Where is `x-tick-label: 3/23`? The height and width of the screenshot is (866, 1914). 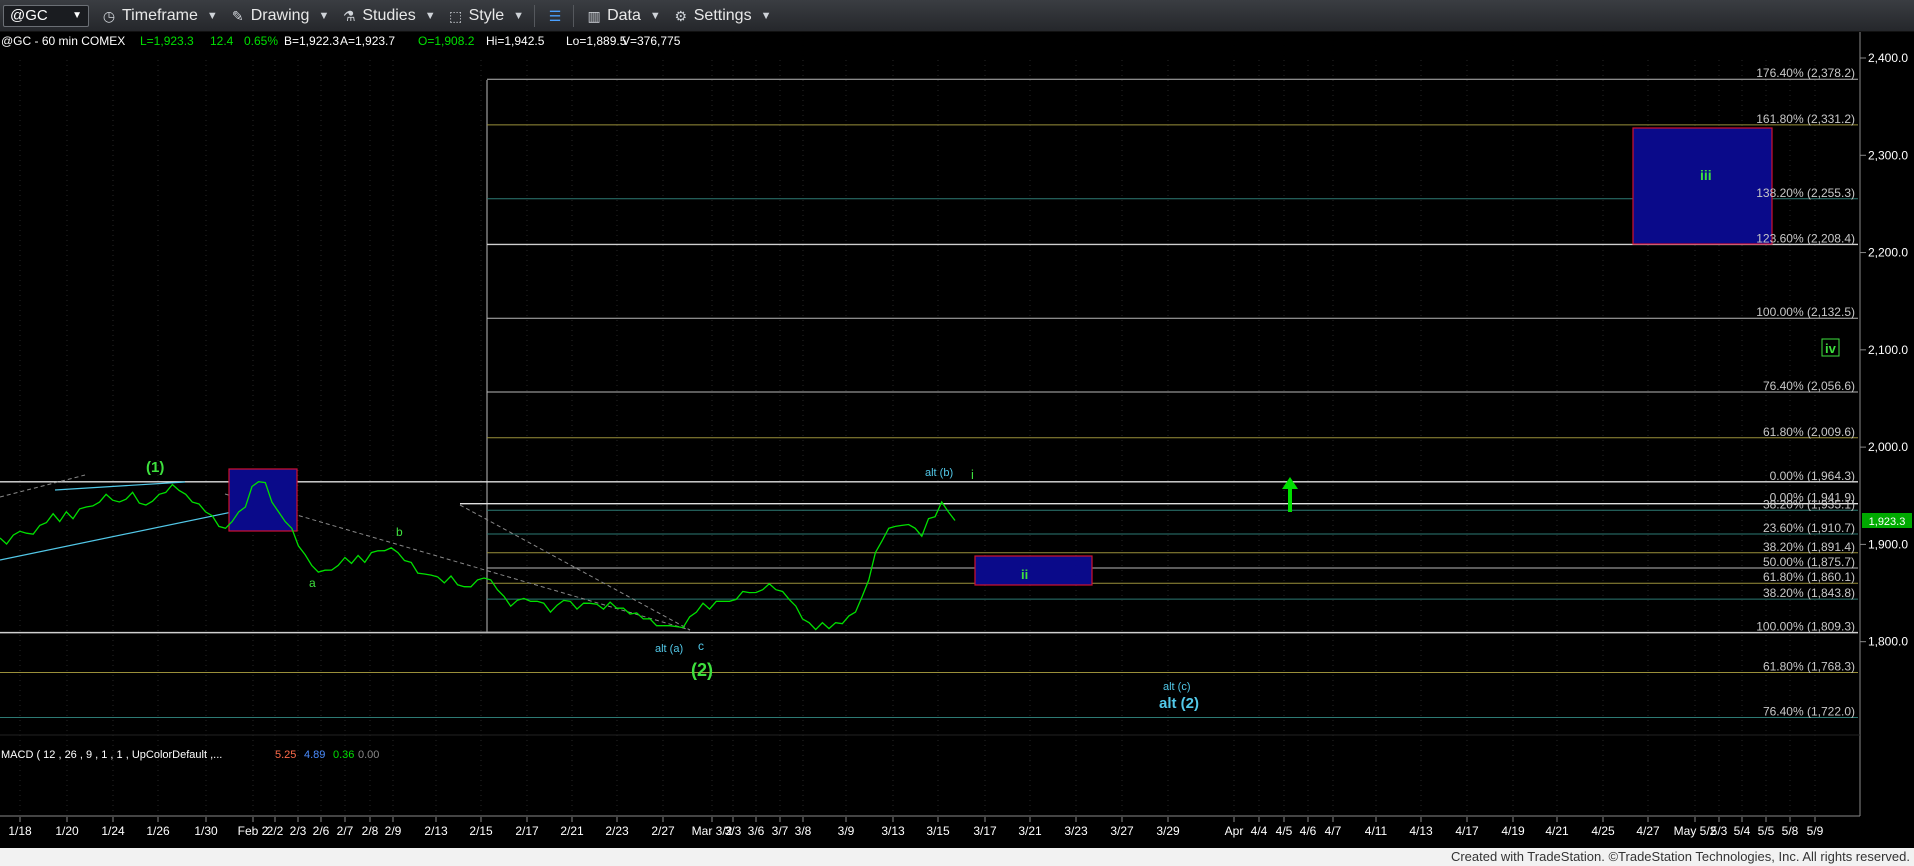
x-tick-label: 3/23 is located at coordinates (1076, 831).